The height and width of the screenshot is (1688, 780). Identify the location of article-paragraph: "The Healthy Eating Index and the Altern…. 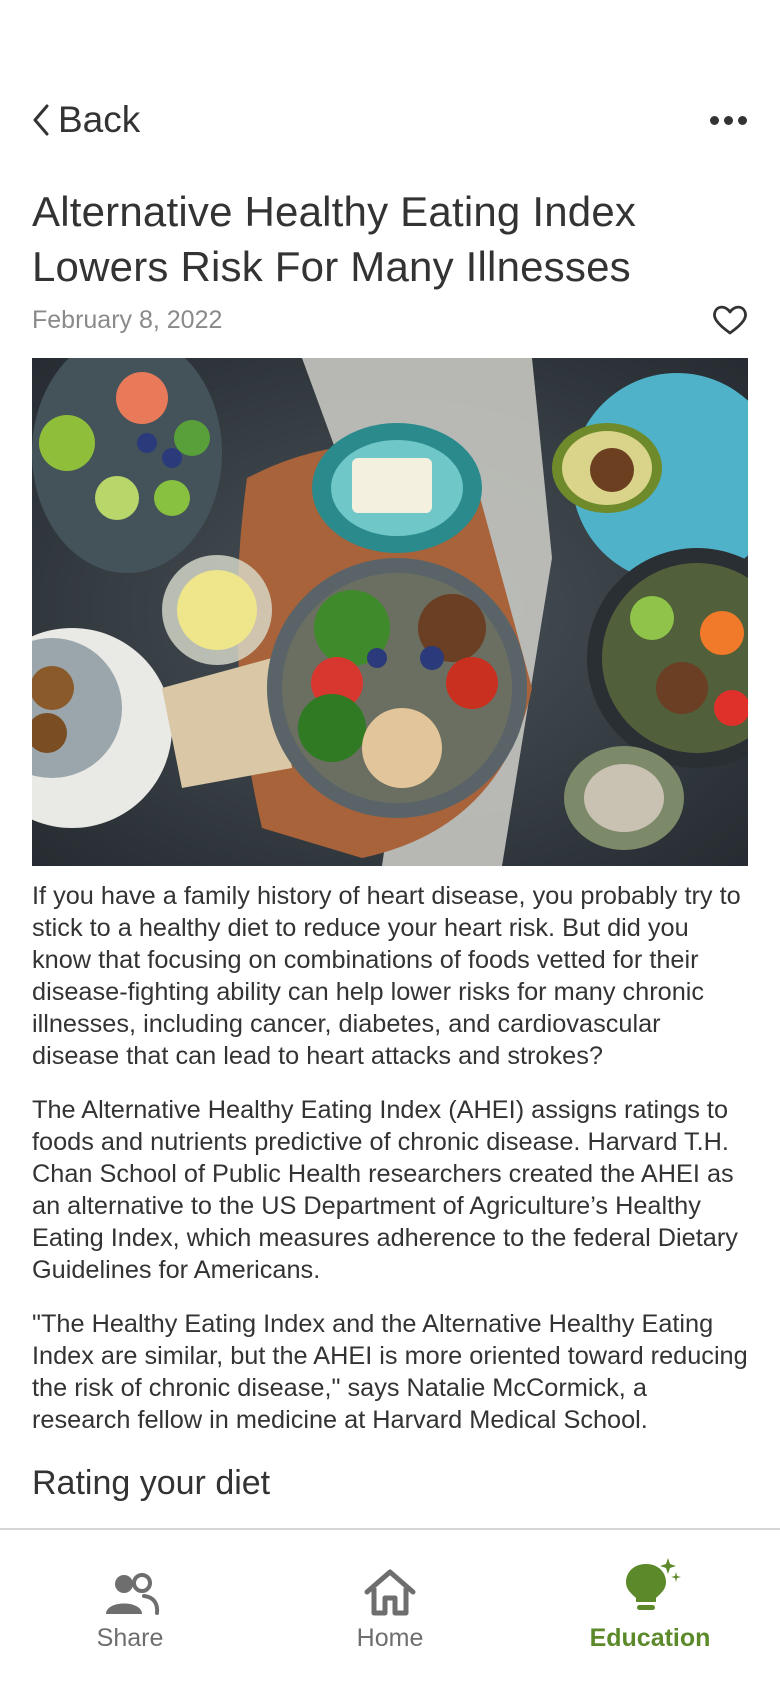
(390, 1372).